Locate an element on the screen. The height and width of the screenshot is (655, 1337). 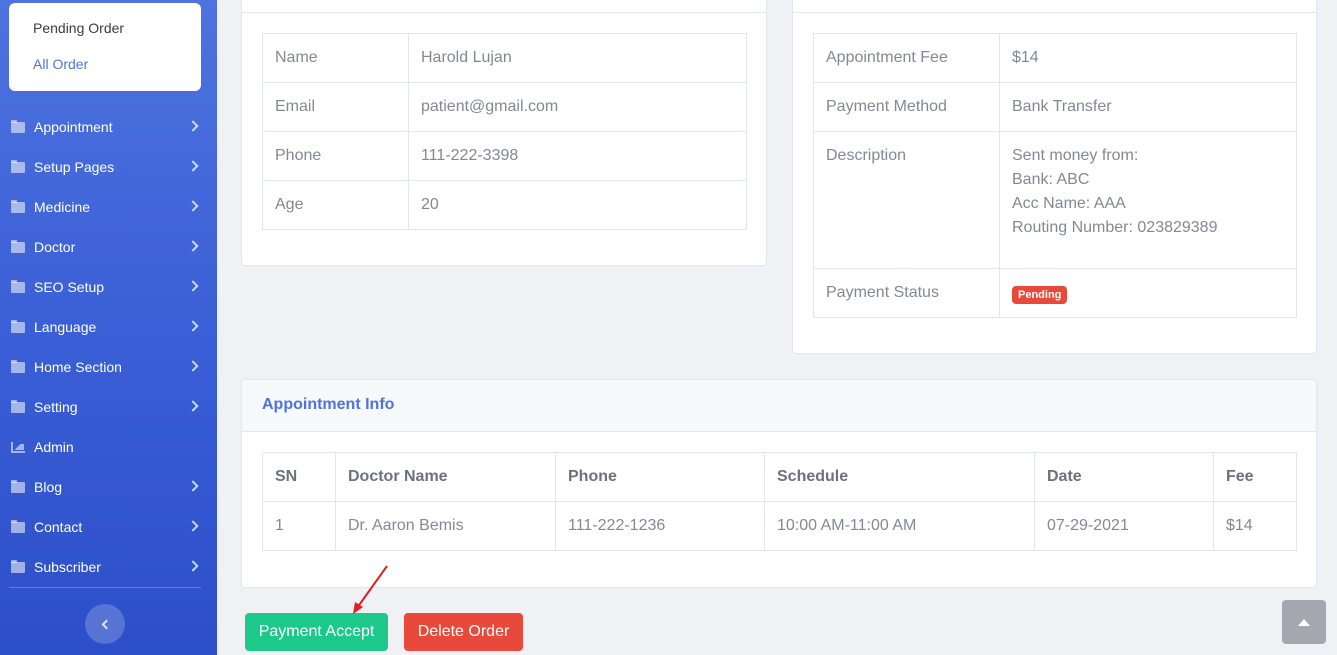
sidebar-item-doctor: Doctor is located at coordinates (108, 247).